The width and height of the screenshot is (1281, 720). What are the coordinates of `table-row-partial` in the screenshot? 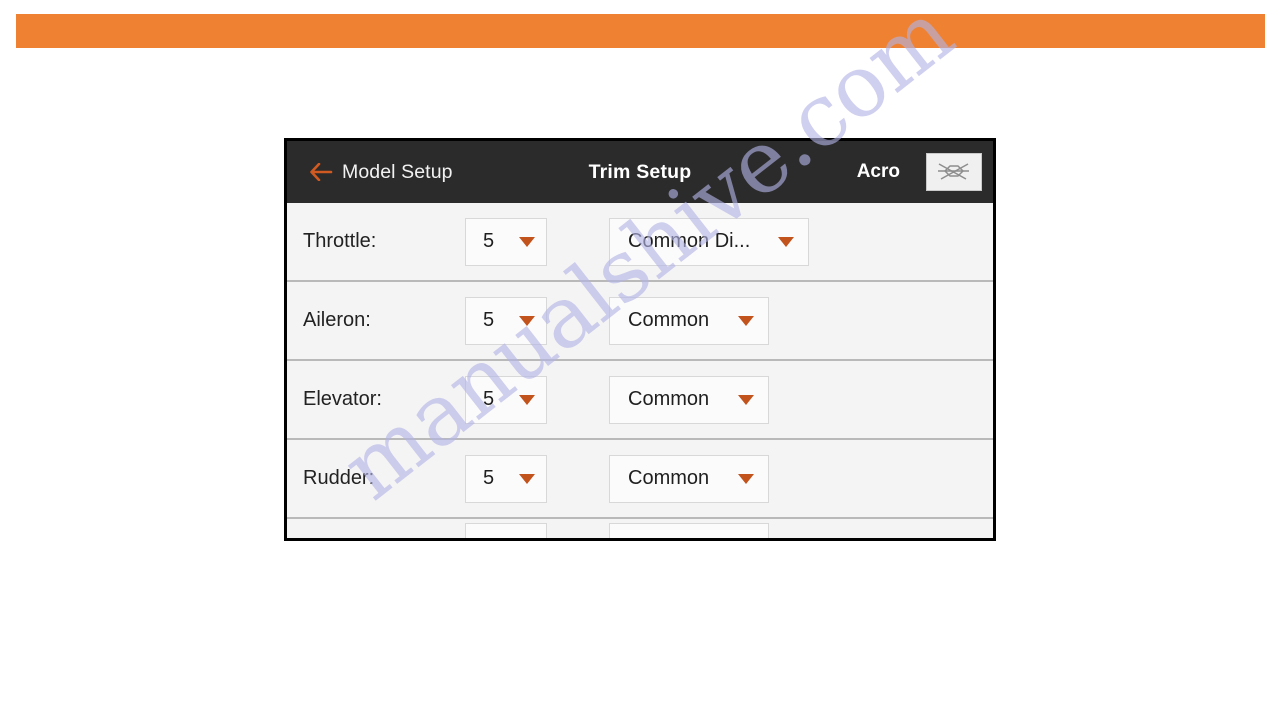 It's located at (640, 528).